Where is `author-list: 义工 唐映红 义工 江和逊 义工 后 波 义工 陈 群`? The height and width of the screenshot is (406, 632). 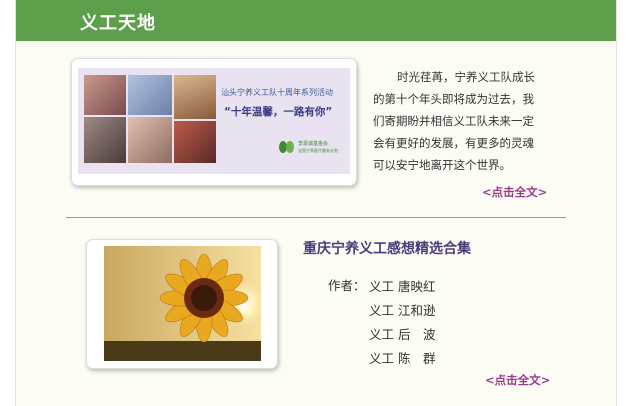 author-list: 义工 唐映红 义工 江和逊 义工 后 波 义工 陈 群 is located at coordinates (402, 323).